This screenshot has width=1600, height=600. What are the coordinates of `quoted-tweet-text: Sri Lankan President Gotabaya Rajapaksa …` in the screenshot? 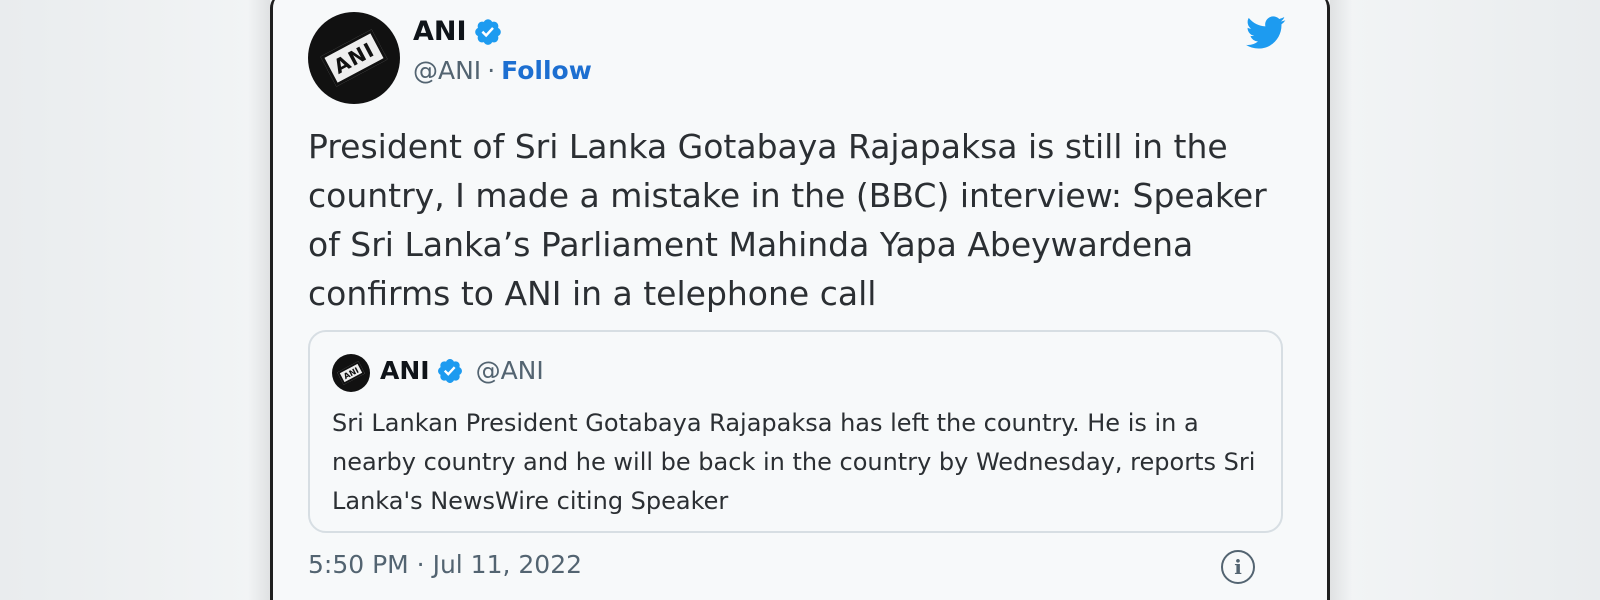 It's located at (794, 462).